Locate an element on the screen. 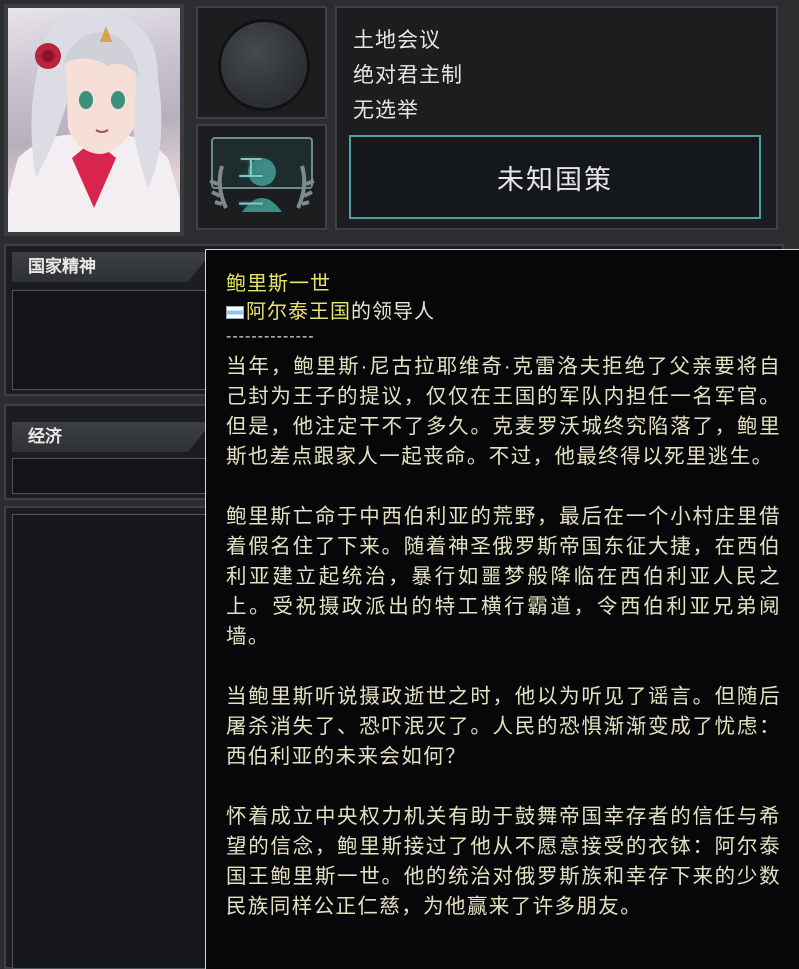  national-spirit-tab: 国家精神 is located at coordinates (112, 267).